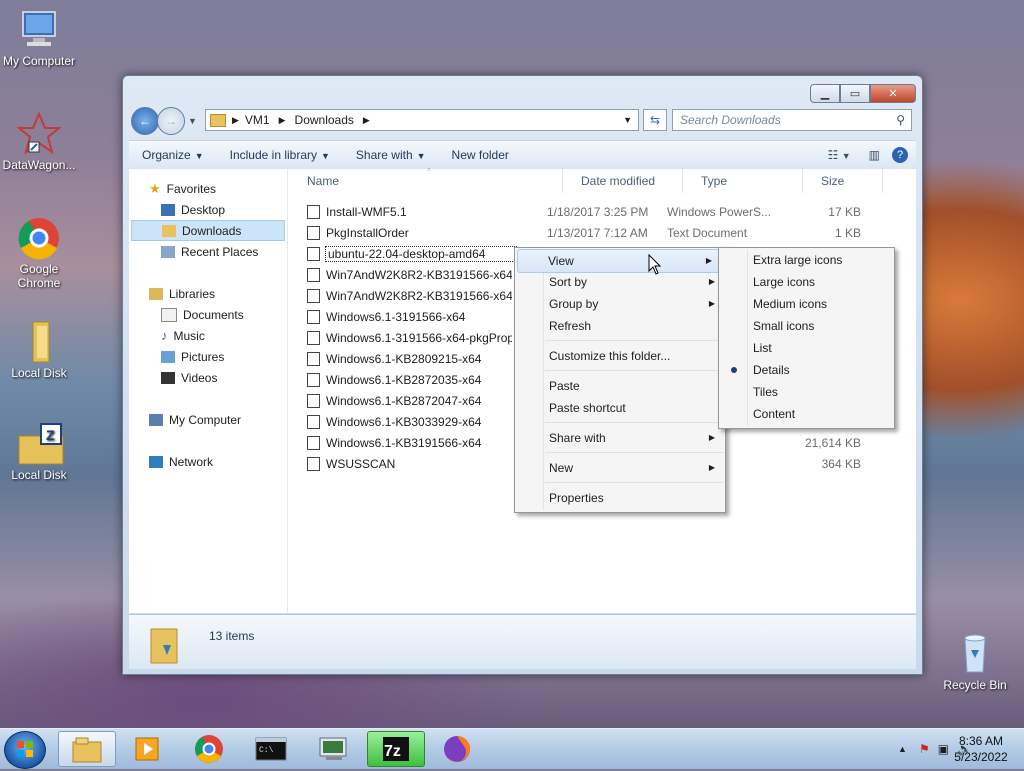  Describe the element at coordinates (212, 230) in the screenshot. I see `nav-label: Downloads` at that location.